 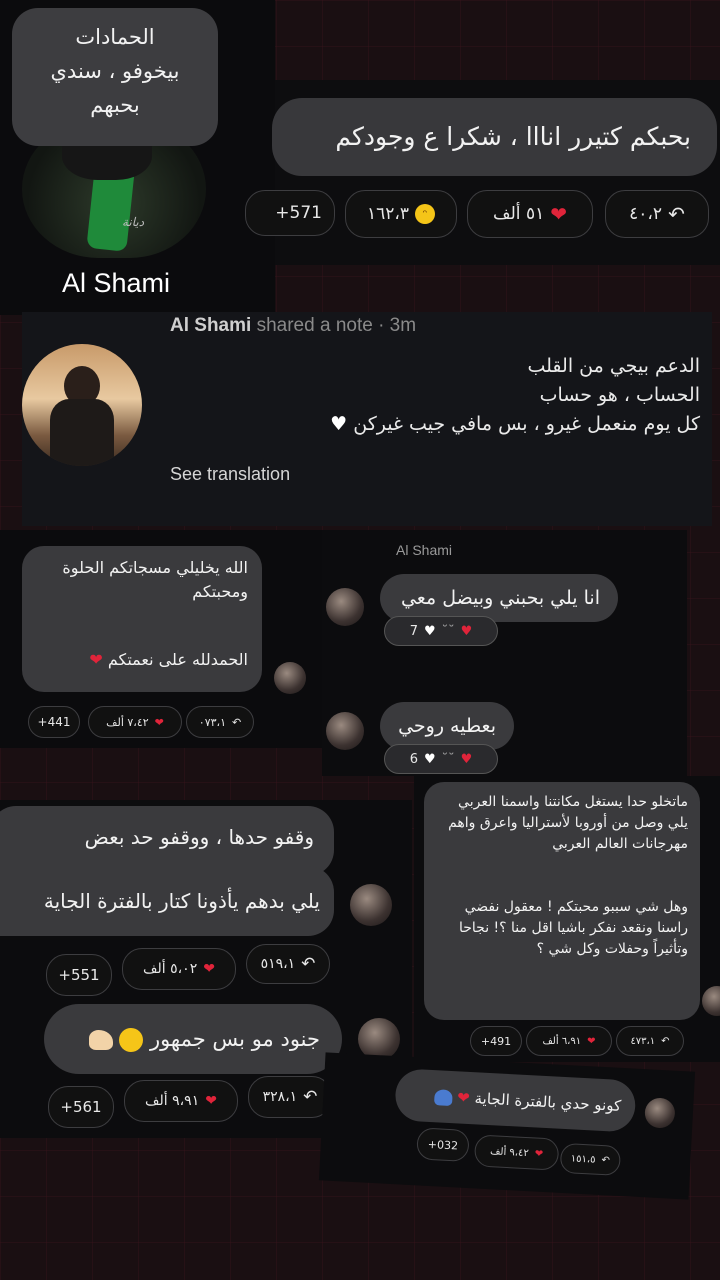 What do you see at coordinates (425, 214) in the screenshot?
I see `laugh-emoji-icon: ᵔ` at bounding box center [425, 214].